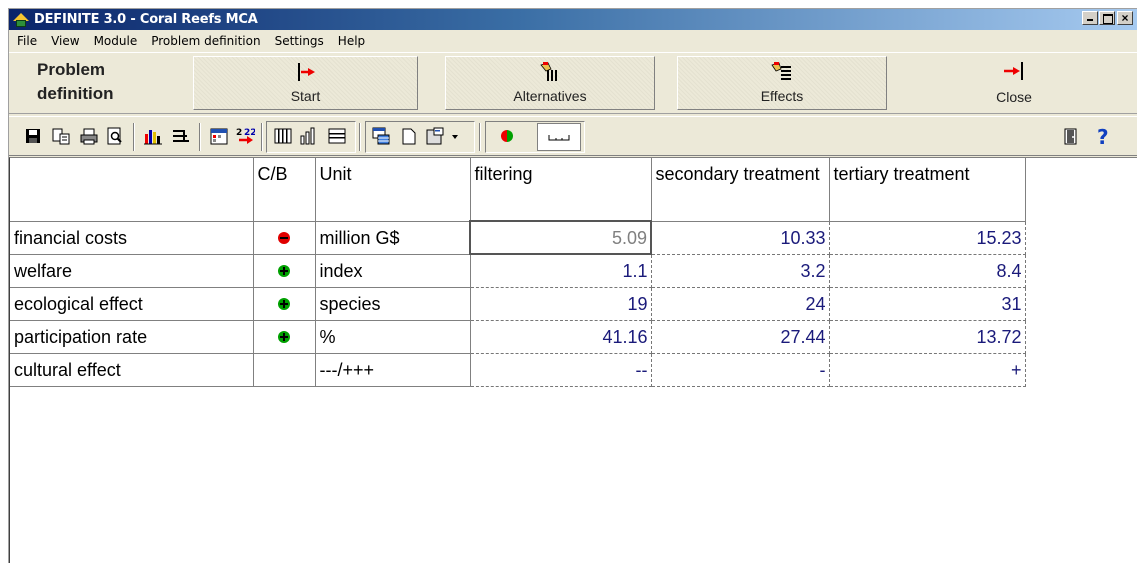  What do you see at coordinates (1090, 18) in the screenshot?
I see `minimize-button` at bounding box center [1090, 18].